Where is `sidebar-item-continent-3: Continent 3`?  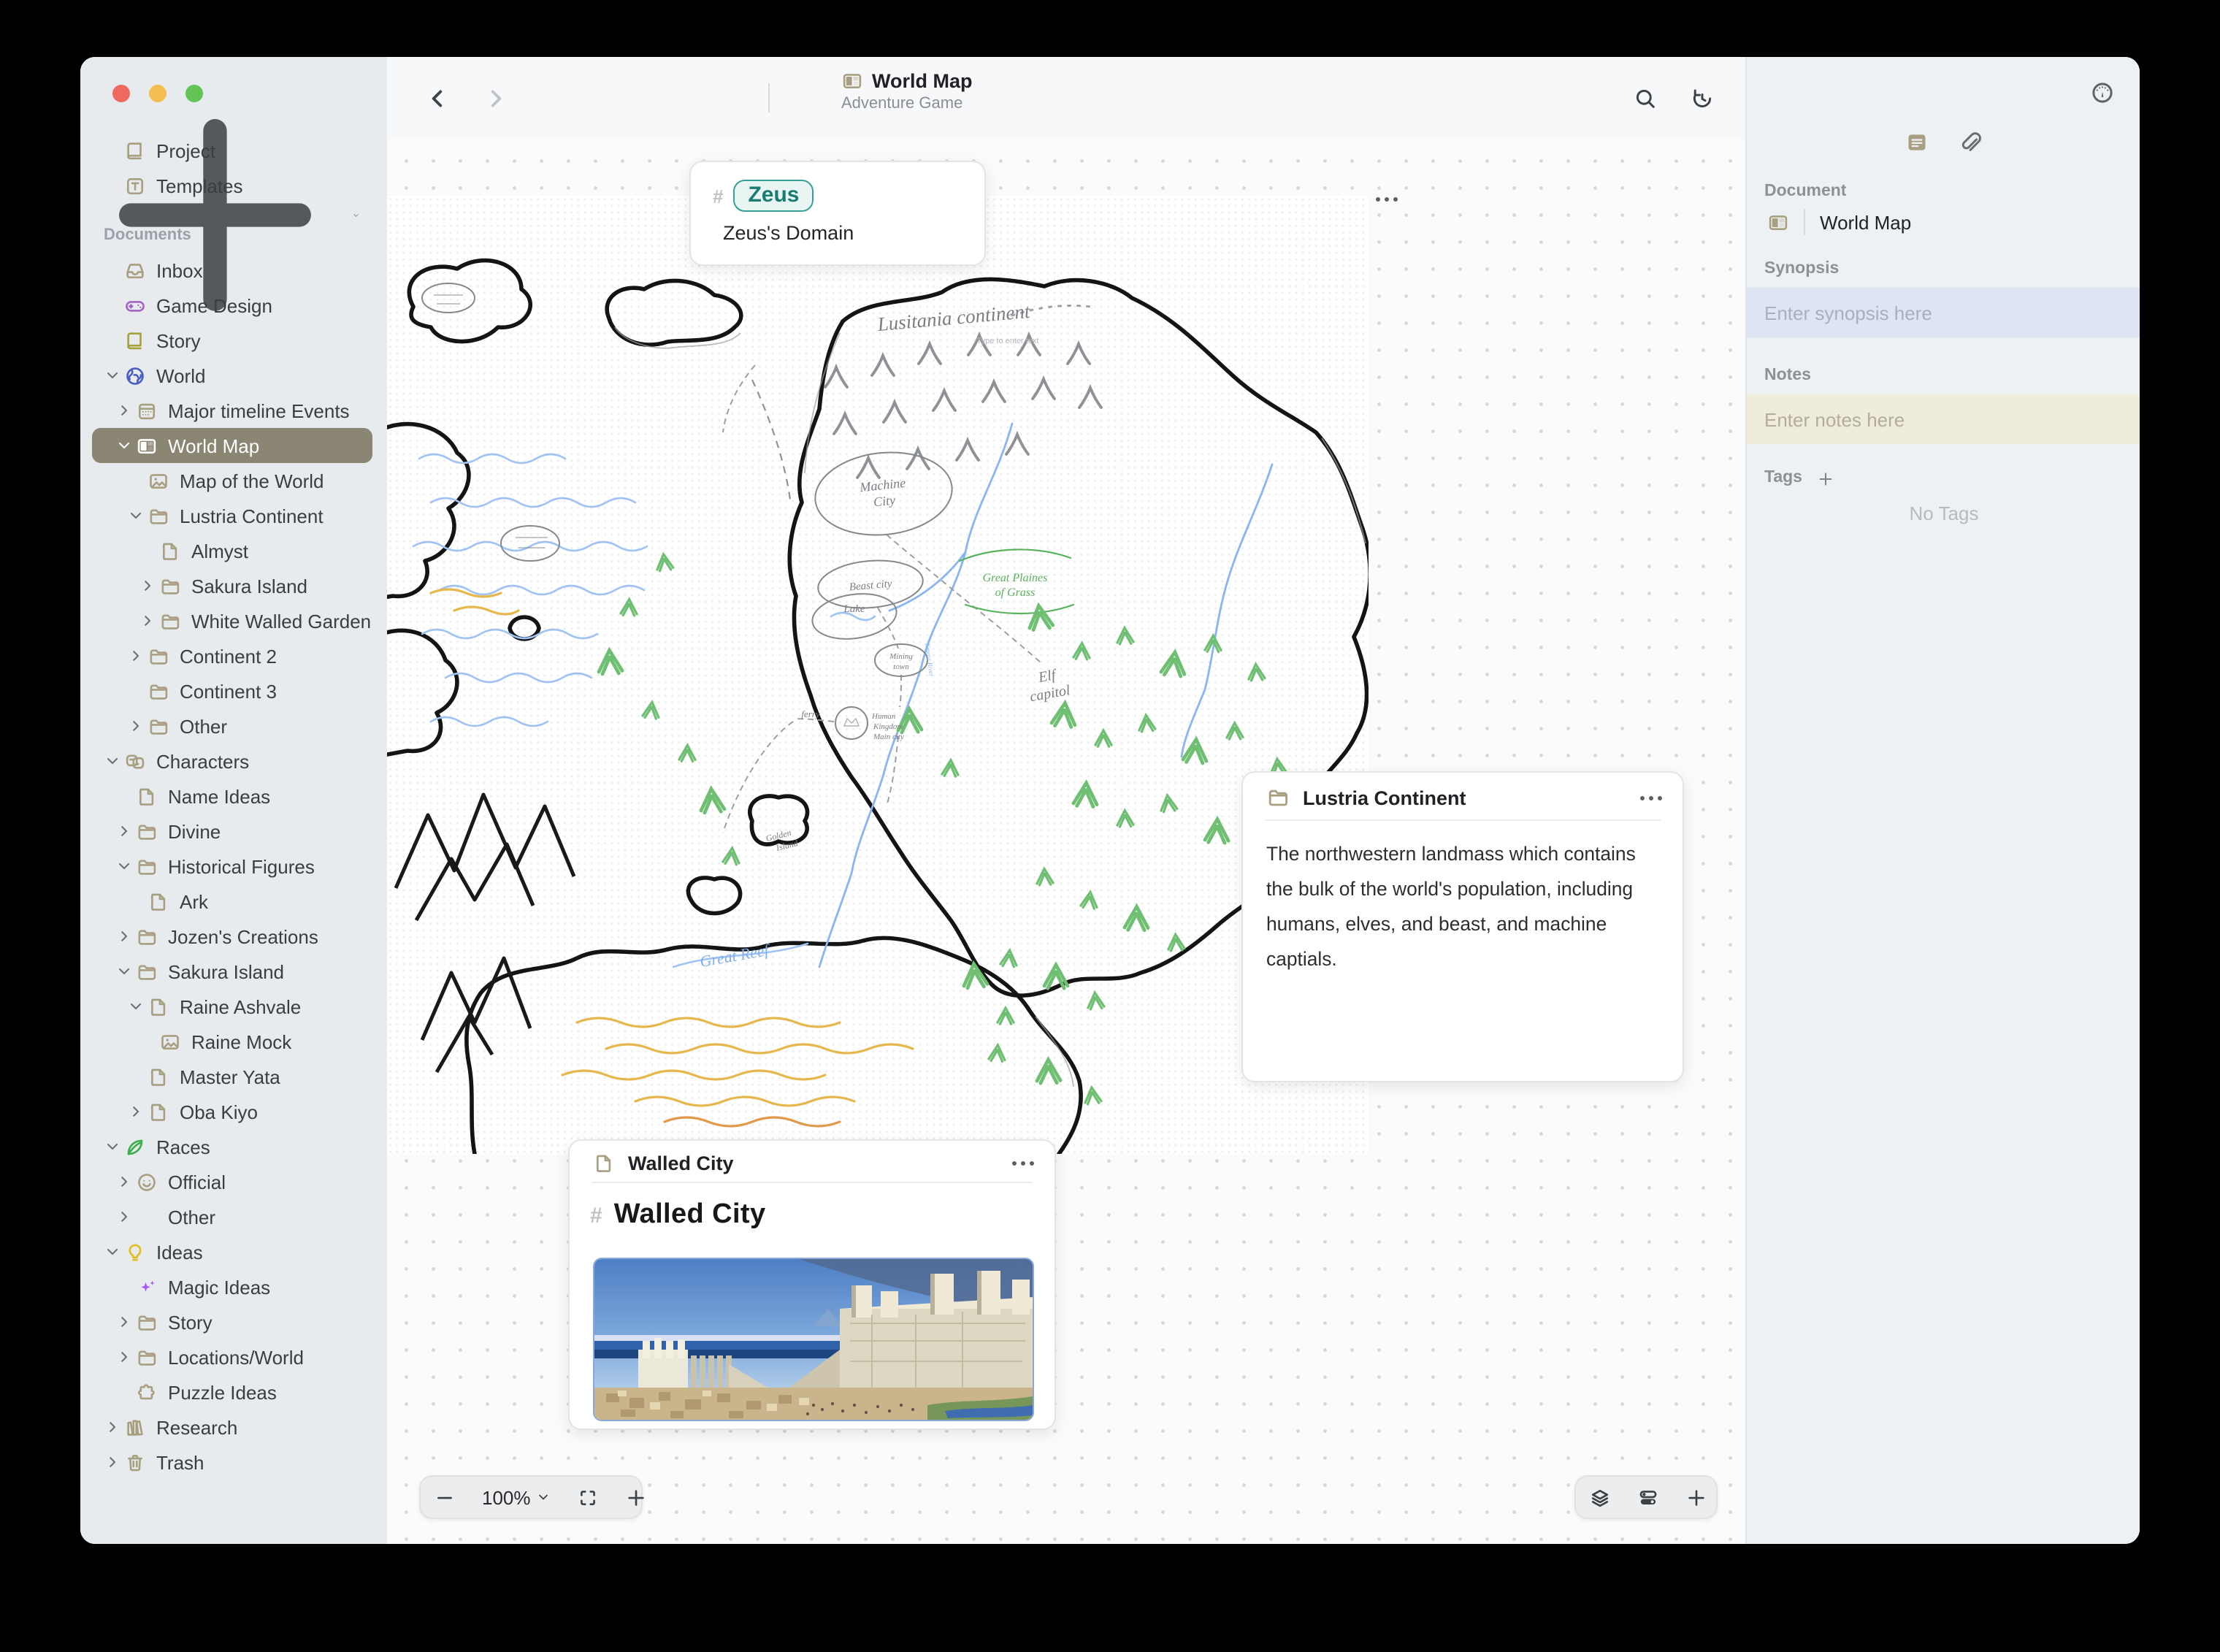
sidebar-item-continent-3: Continent 3 is located at coordinates (232, 690).